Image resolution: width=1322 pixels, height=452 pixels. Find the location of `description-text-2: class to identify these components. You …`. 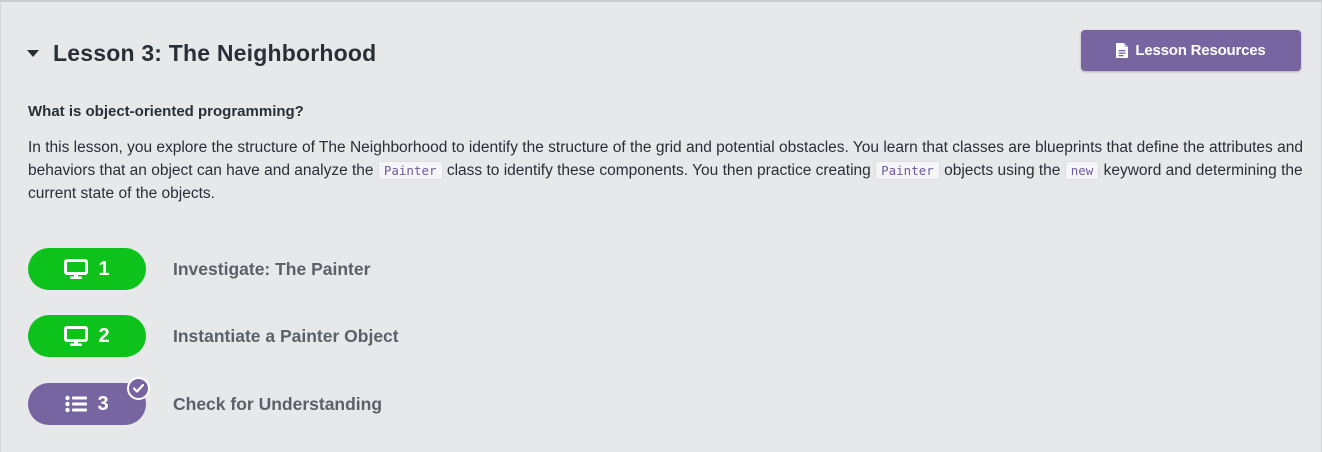

description-text-2: class to identify these components. You … is located at coordinates (659, 170).